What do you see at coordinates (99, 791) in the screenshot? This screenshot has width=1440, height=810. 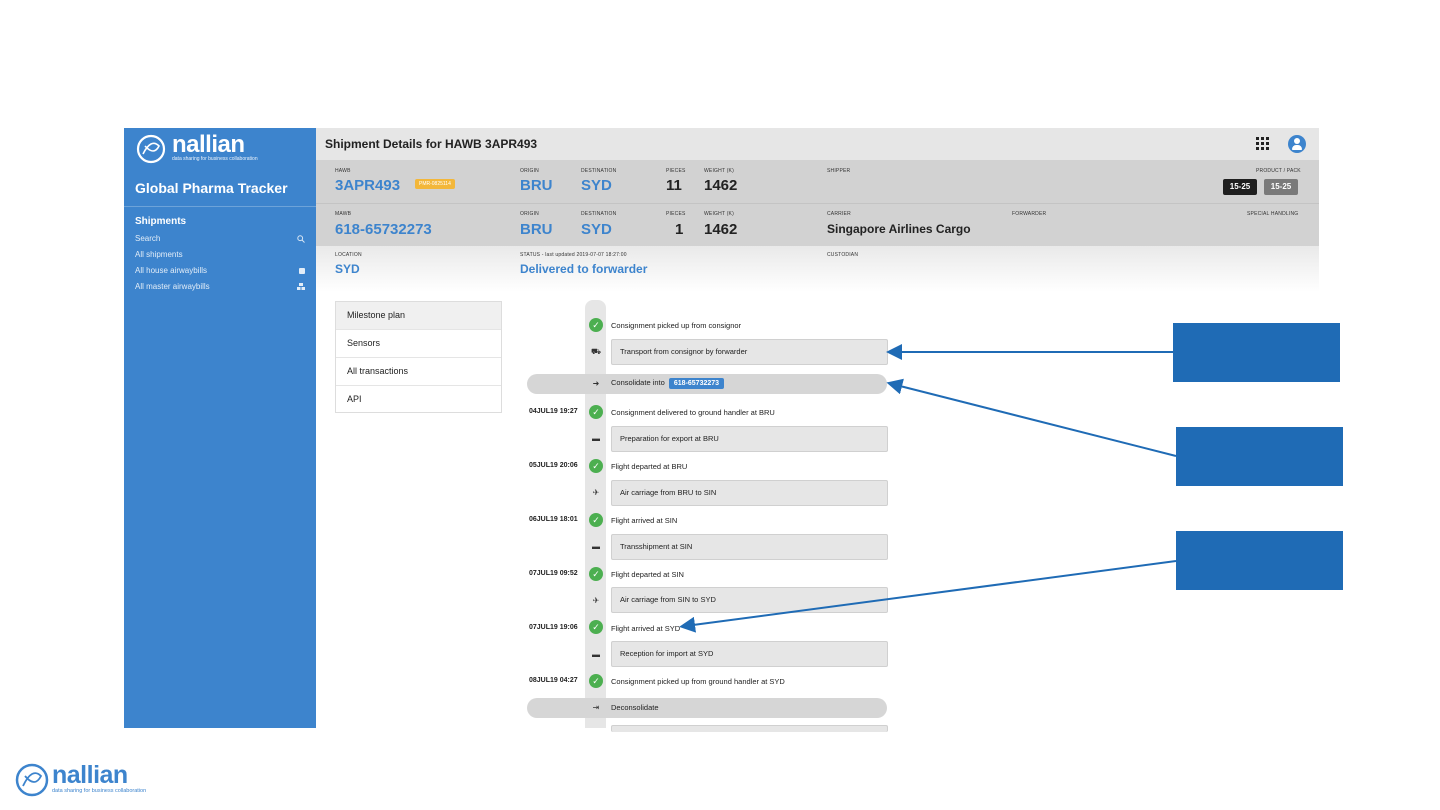 I see `footer-brand-tagline: data sharing for business collaboration` at bounding box center [99, 791].